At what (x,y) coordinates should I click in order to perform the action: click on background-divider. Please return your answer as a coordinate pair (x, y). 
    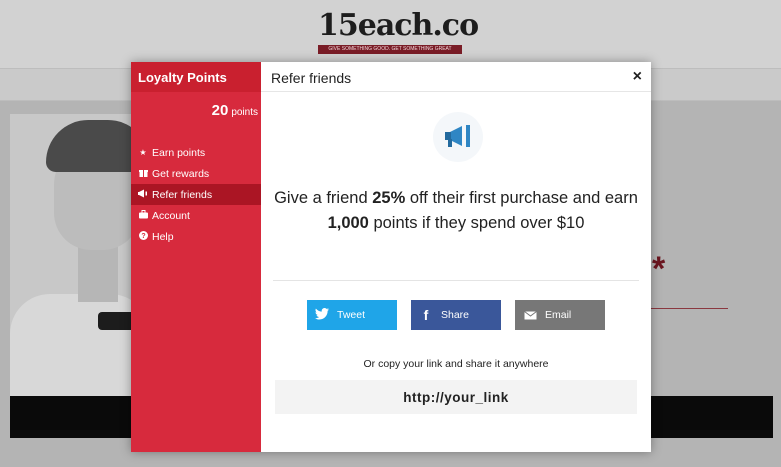
    Looking at the image, I should click on (688, 308).